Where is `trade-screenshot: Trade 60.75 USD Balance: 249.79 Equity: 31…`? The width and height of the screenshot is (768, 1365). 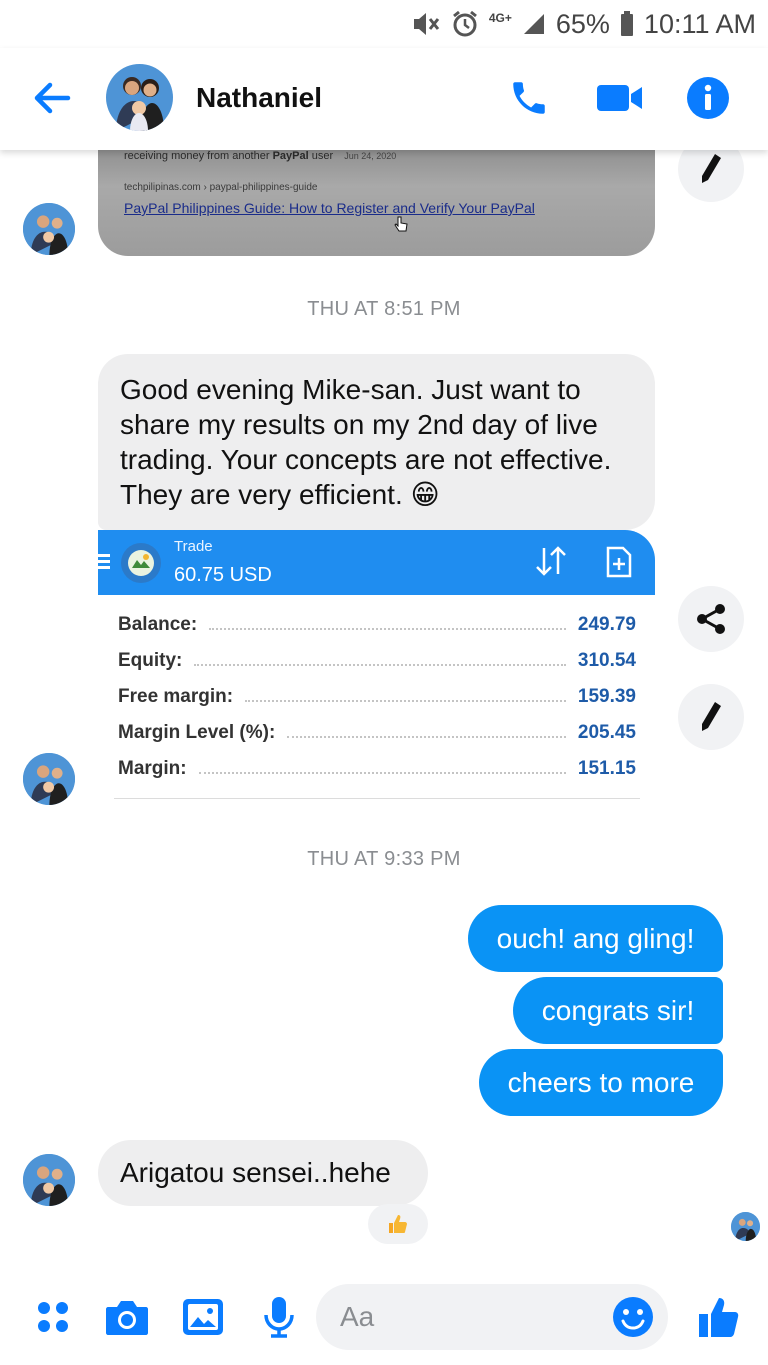
trade-screenshot: Trade 60.75 USD Balance: 249.79 Equity: 31… is located at coordinates (376, 666).